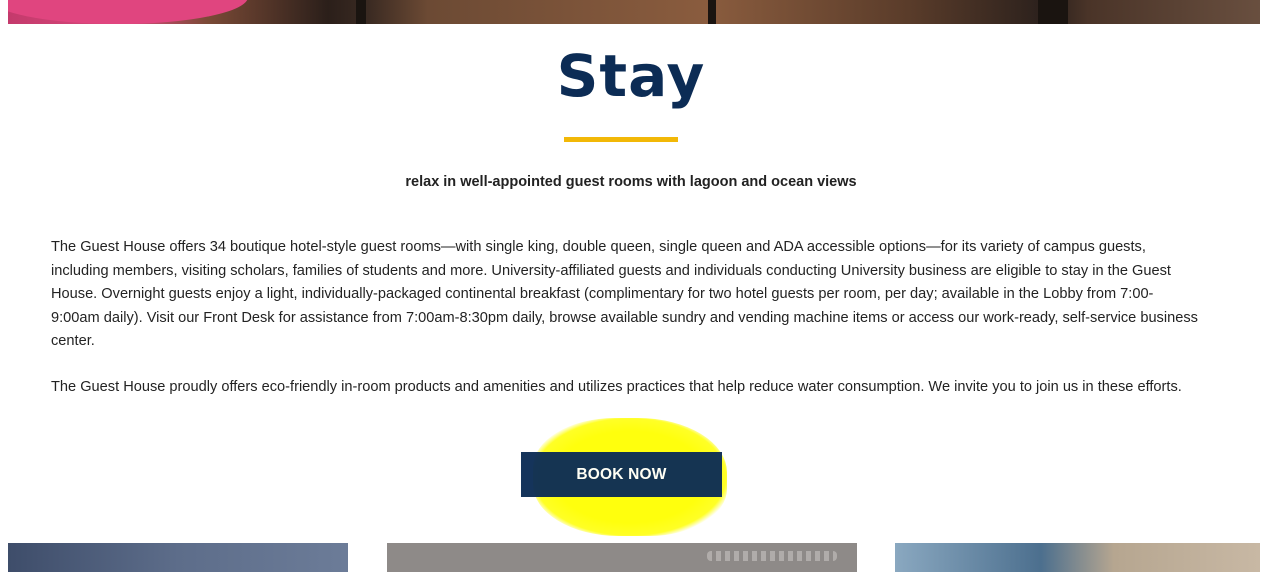 This screenshot has width=1262, height=572. What do you see at coordinates (631, 76) in the screenshot?
I see `section-title: Stay` at bounding box center [631, 76].